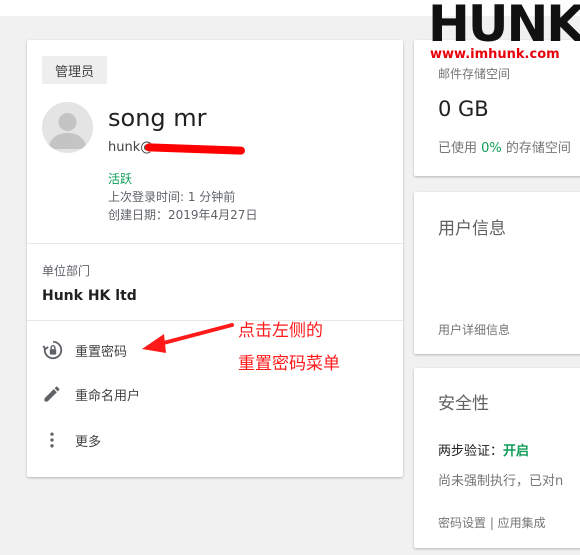 The height and width of the screenshot is (555, 580). Describe the element at coordinates (55, 350) in the screenshot. I see `lock-reset-icon` at that location.